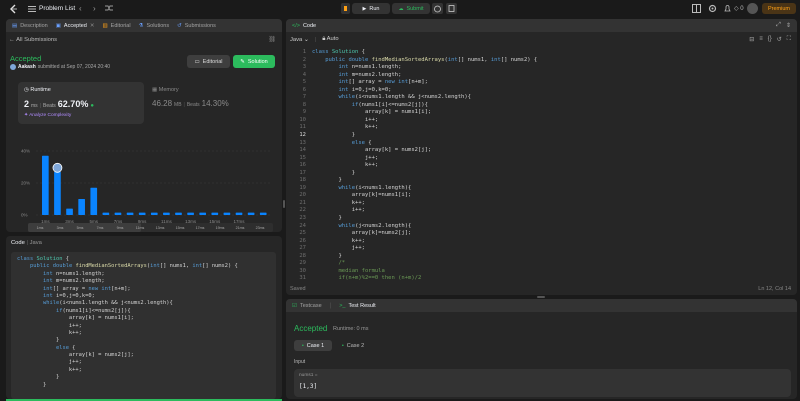 The image size is (800, 401). What do you see at coordinates (357, 306) in the screenshot?
I see `tab-test-result: >_ Test Result` at bounding box center [357, 306].